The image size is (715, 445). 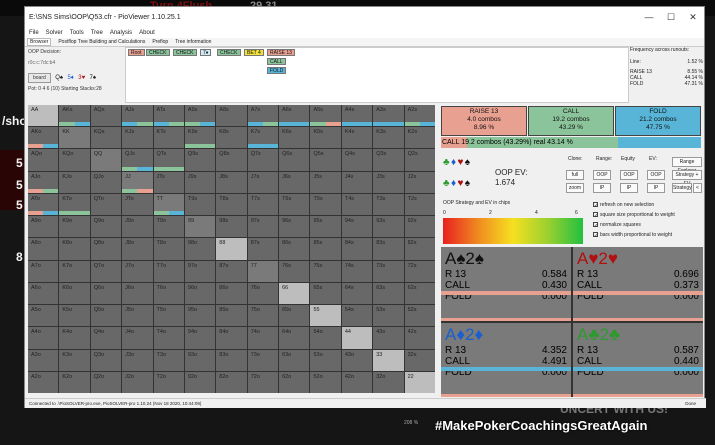 I want to click on combo-card: A♦2♦ R 13 4.352 CALL 4.491 FOLD 0.000, so click(x=506, y=360).